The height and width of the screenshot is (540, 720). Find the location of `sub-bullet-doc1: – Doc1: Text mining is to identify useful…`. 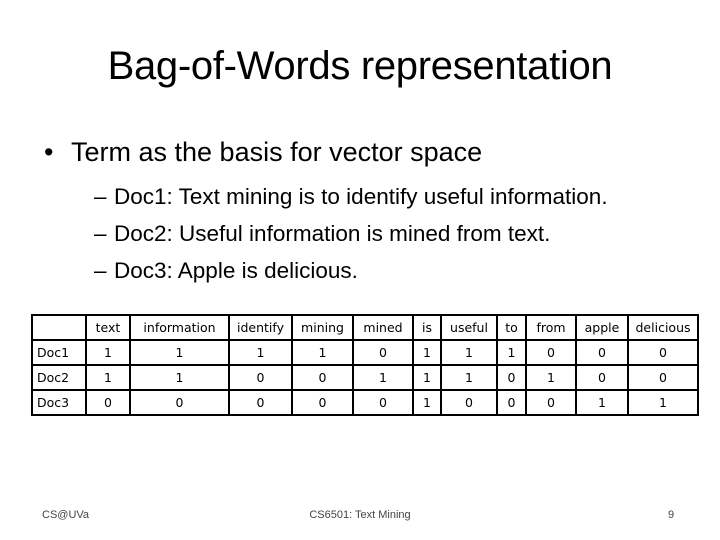

sub-bullet-doc1: – Doc1: Text mining is to identify useful… is located at coordinates (351, 197).